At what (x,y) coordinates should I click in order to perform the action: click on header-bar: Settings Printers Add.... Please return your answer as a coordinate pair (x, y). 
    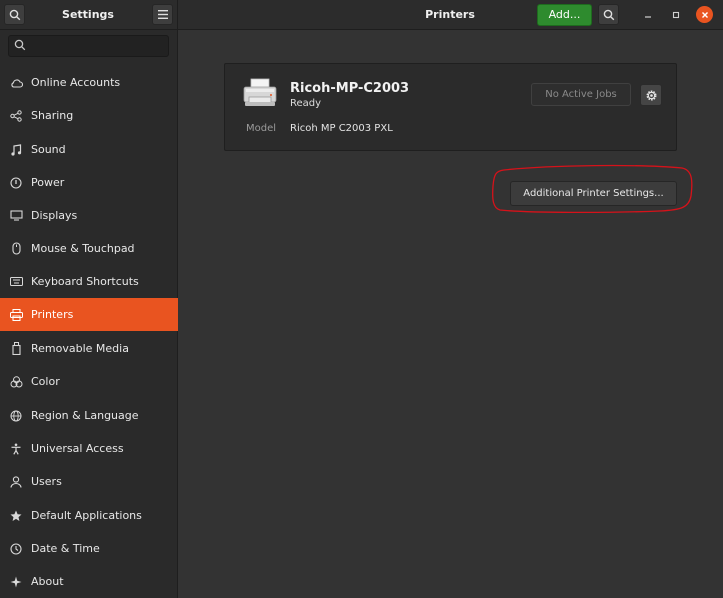
    Looking at the image, I should click on (361, 15).